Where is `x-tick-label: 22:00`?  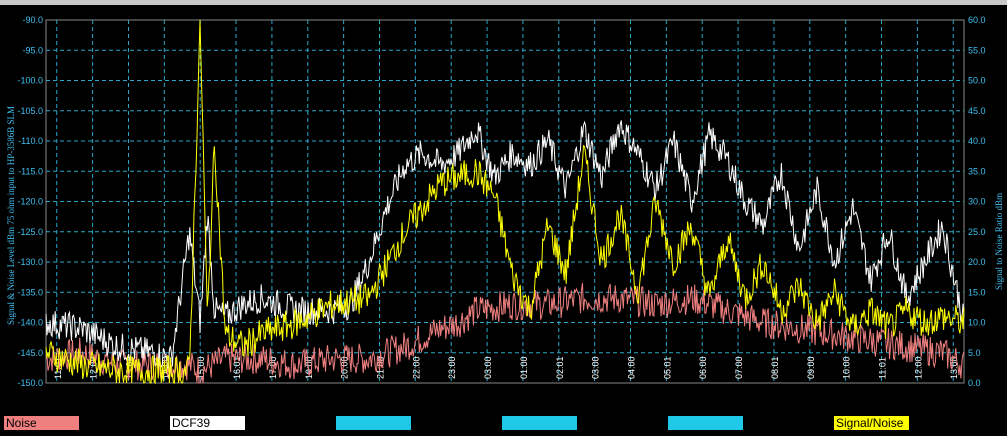
x-tick-label: 22:00 is located at coordinates (416, 367).